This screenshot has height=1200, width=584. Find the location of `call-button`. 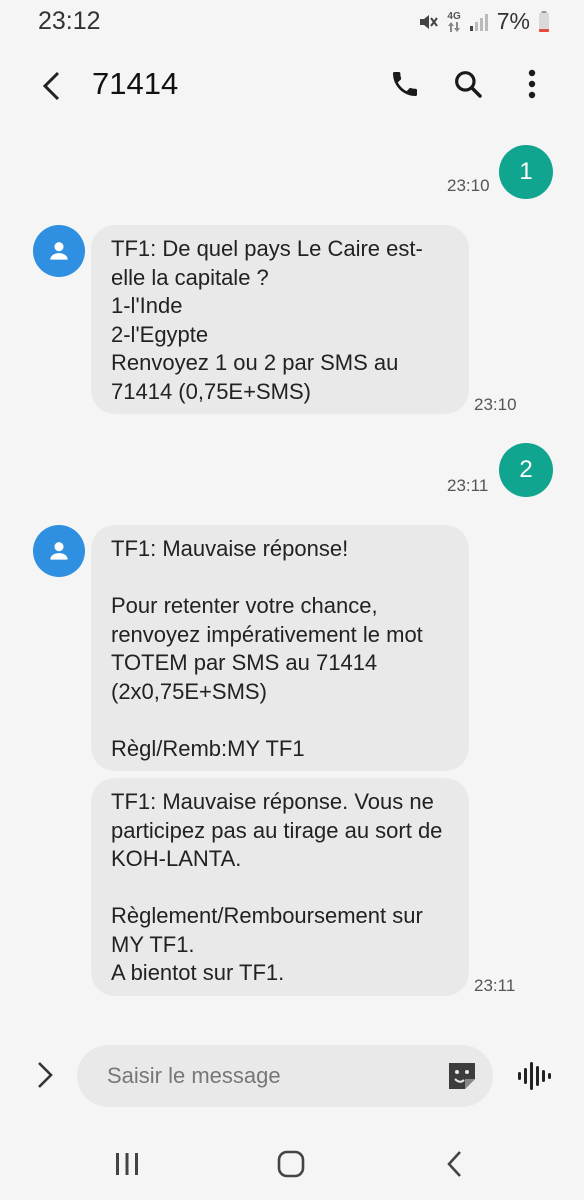

call-button is located at coordinates (405, 84).